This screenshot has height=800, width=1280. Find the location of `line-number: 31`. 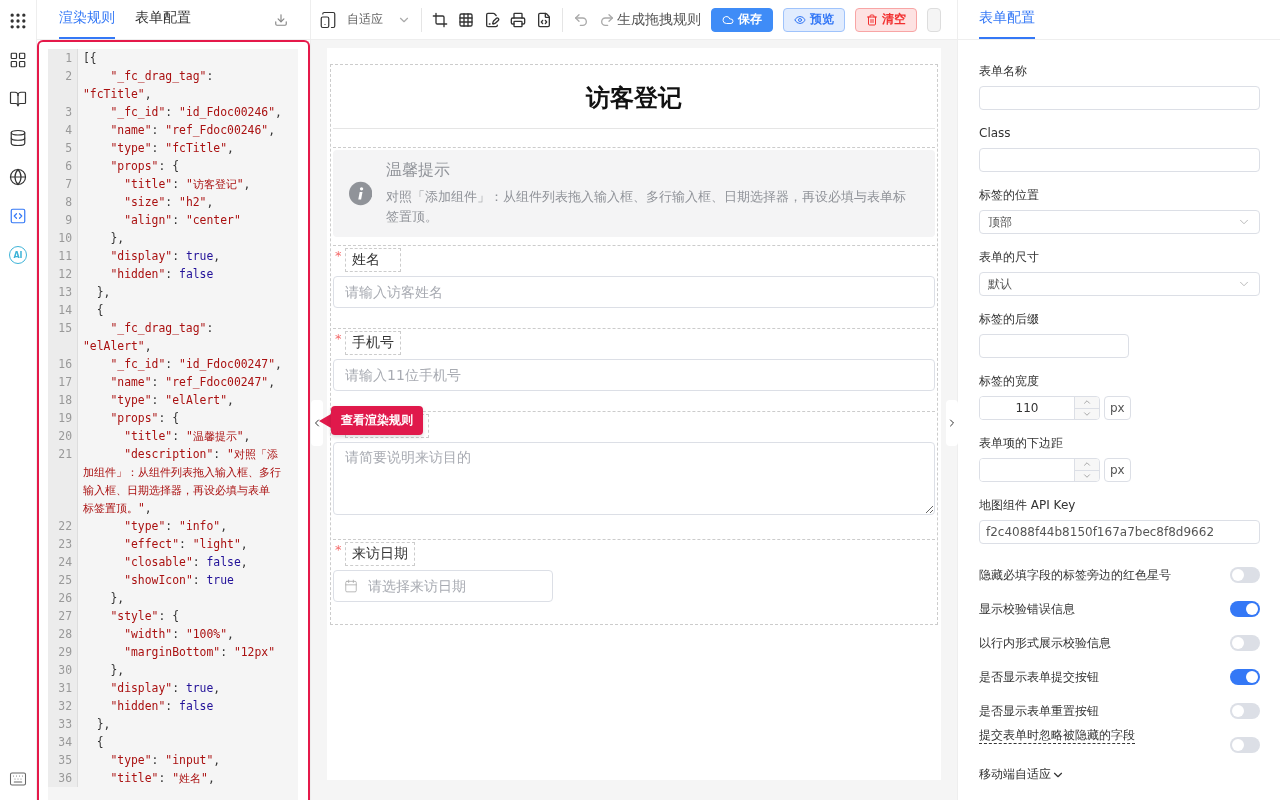

line-number: 31 is located at coordinates (63, 688).